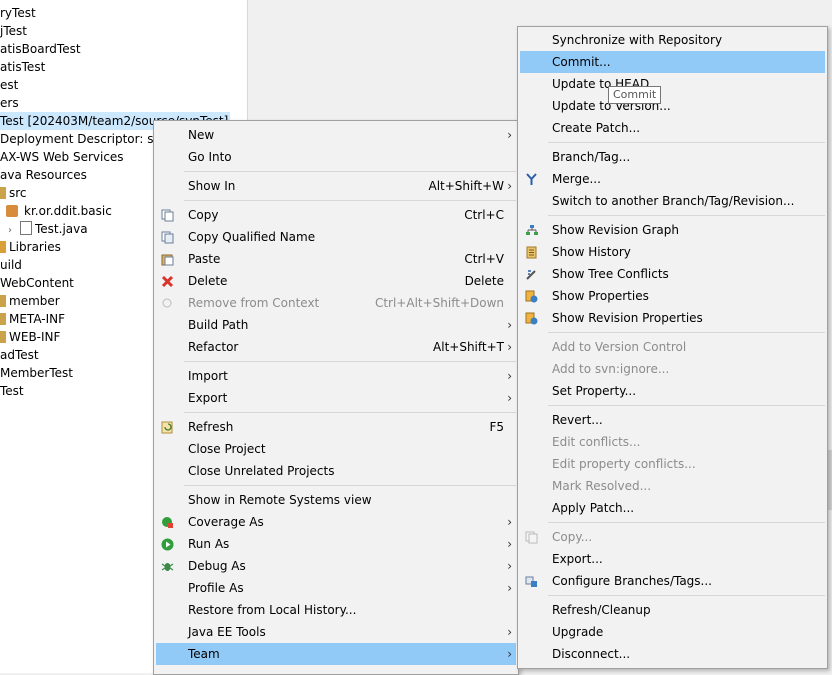 The image size is (832, 675). What do you see at coordinates (32, 319) in the screenshot?
I see `tree-item: META-INF` at bounding box center [32, 319].